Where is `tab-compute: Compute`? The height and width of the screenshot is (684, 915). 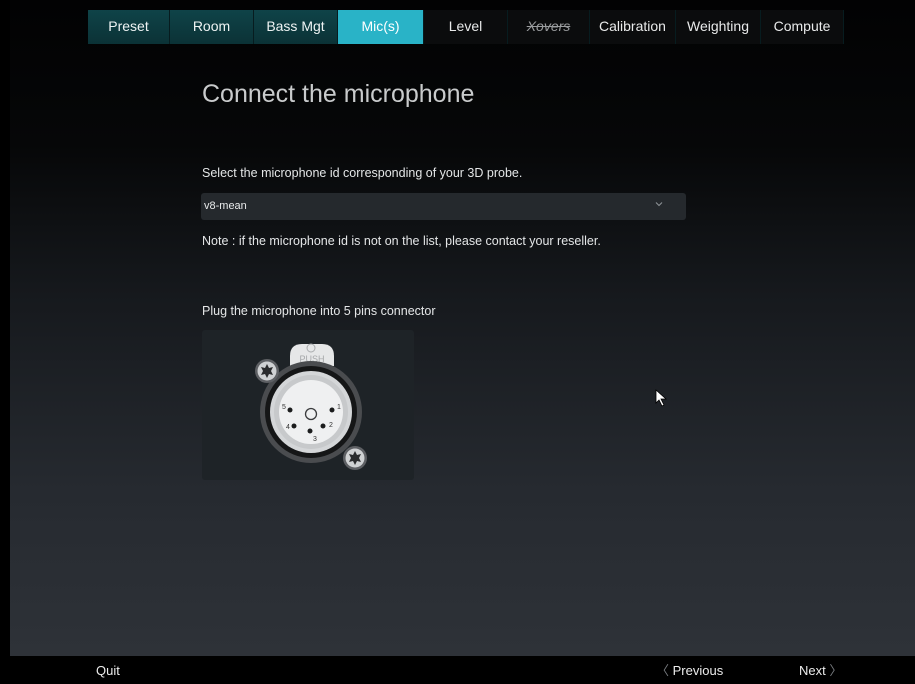
tab-compute: Compute is located at coordinates (802, 27).